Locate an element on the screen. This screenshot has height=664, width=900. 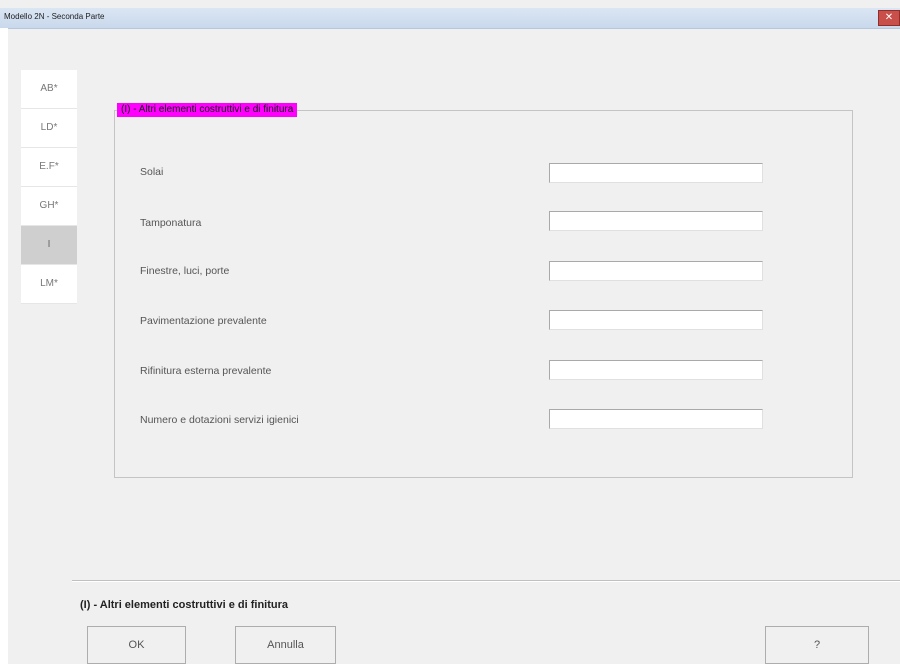
tab-i: I is located at coordinates (49, 245).